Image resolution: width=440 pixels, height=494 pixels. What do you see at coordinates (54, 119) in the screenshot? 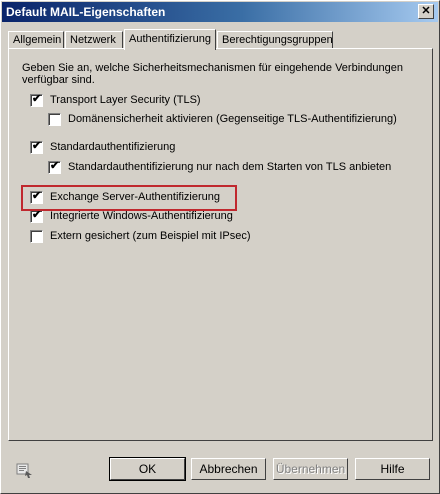
I see `domain-security-checkbox` at bounding box center [54, 119].